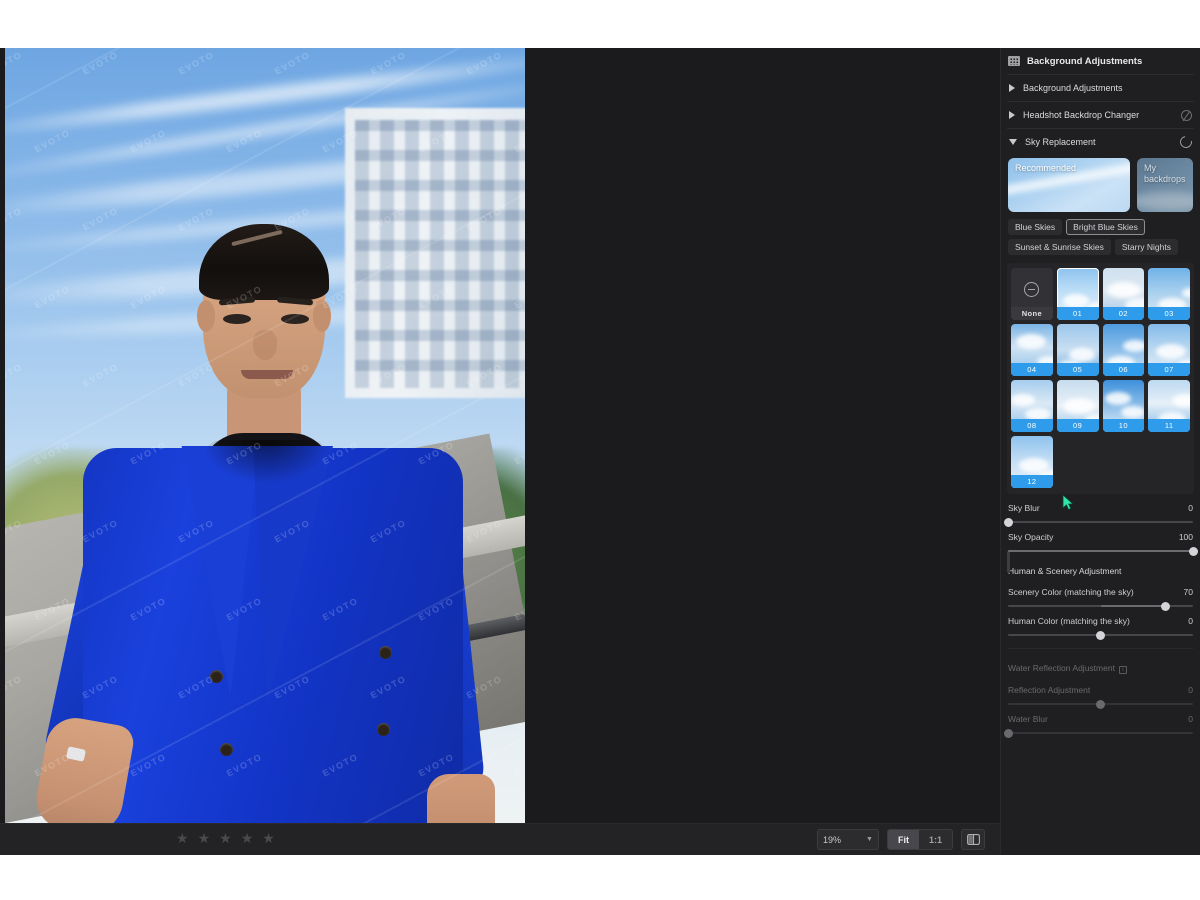 The width and height of the screenshot is (1200, 900). Describe the element at coordinates (1100, 662) in the screenshot. I see `water-reflection-group-title: Water Reflection Adjustment i` at that location.